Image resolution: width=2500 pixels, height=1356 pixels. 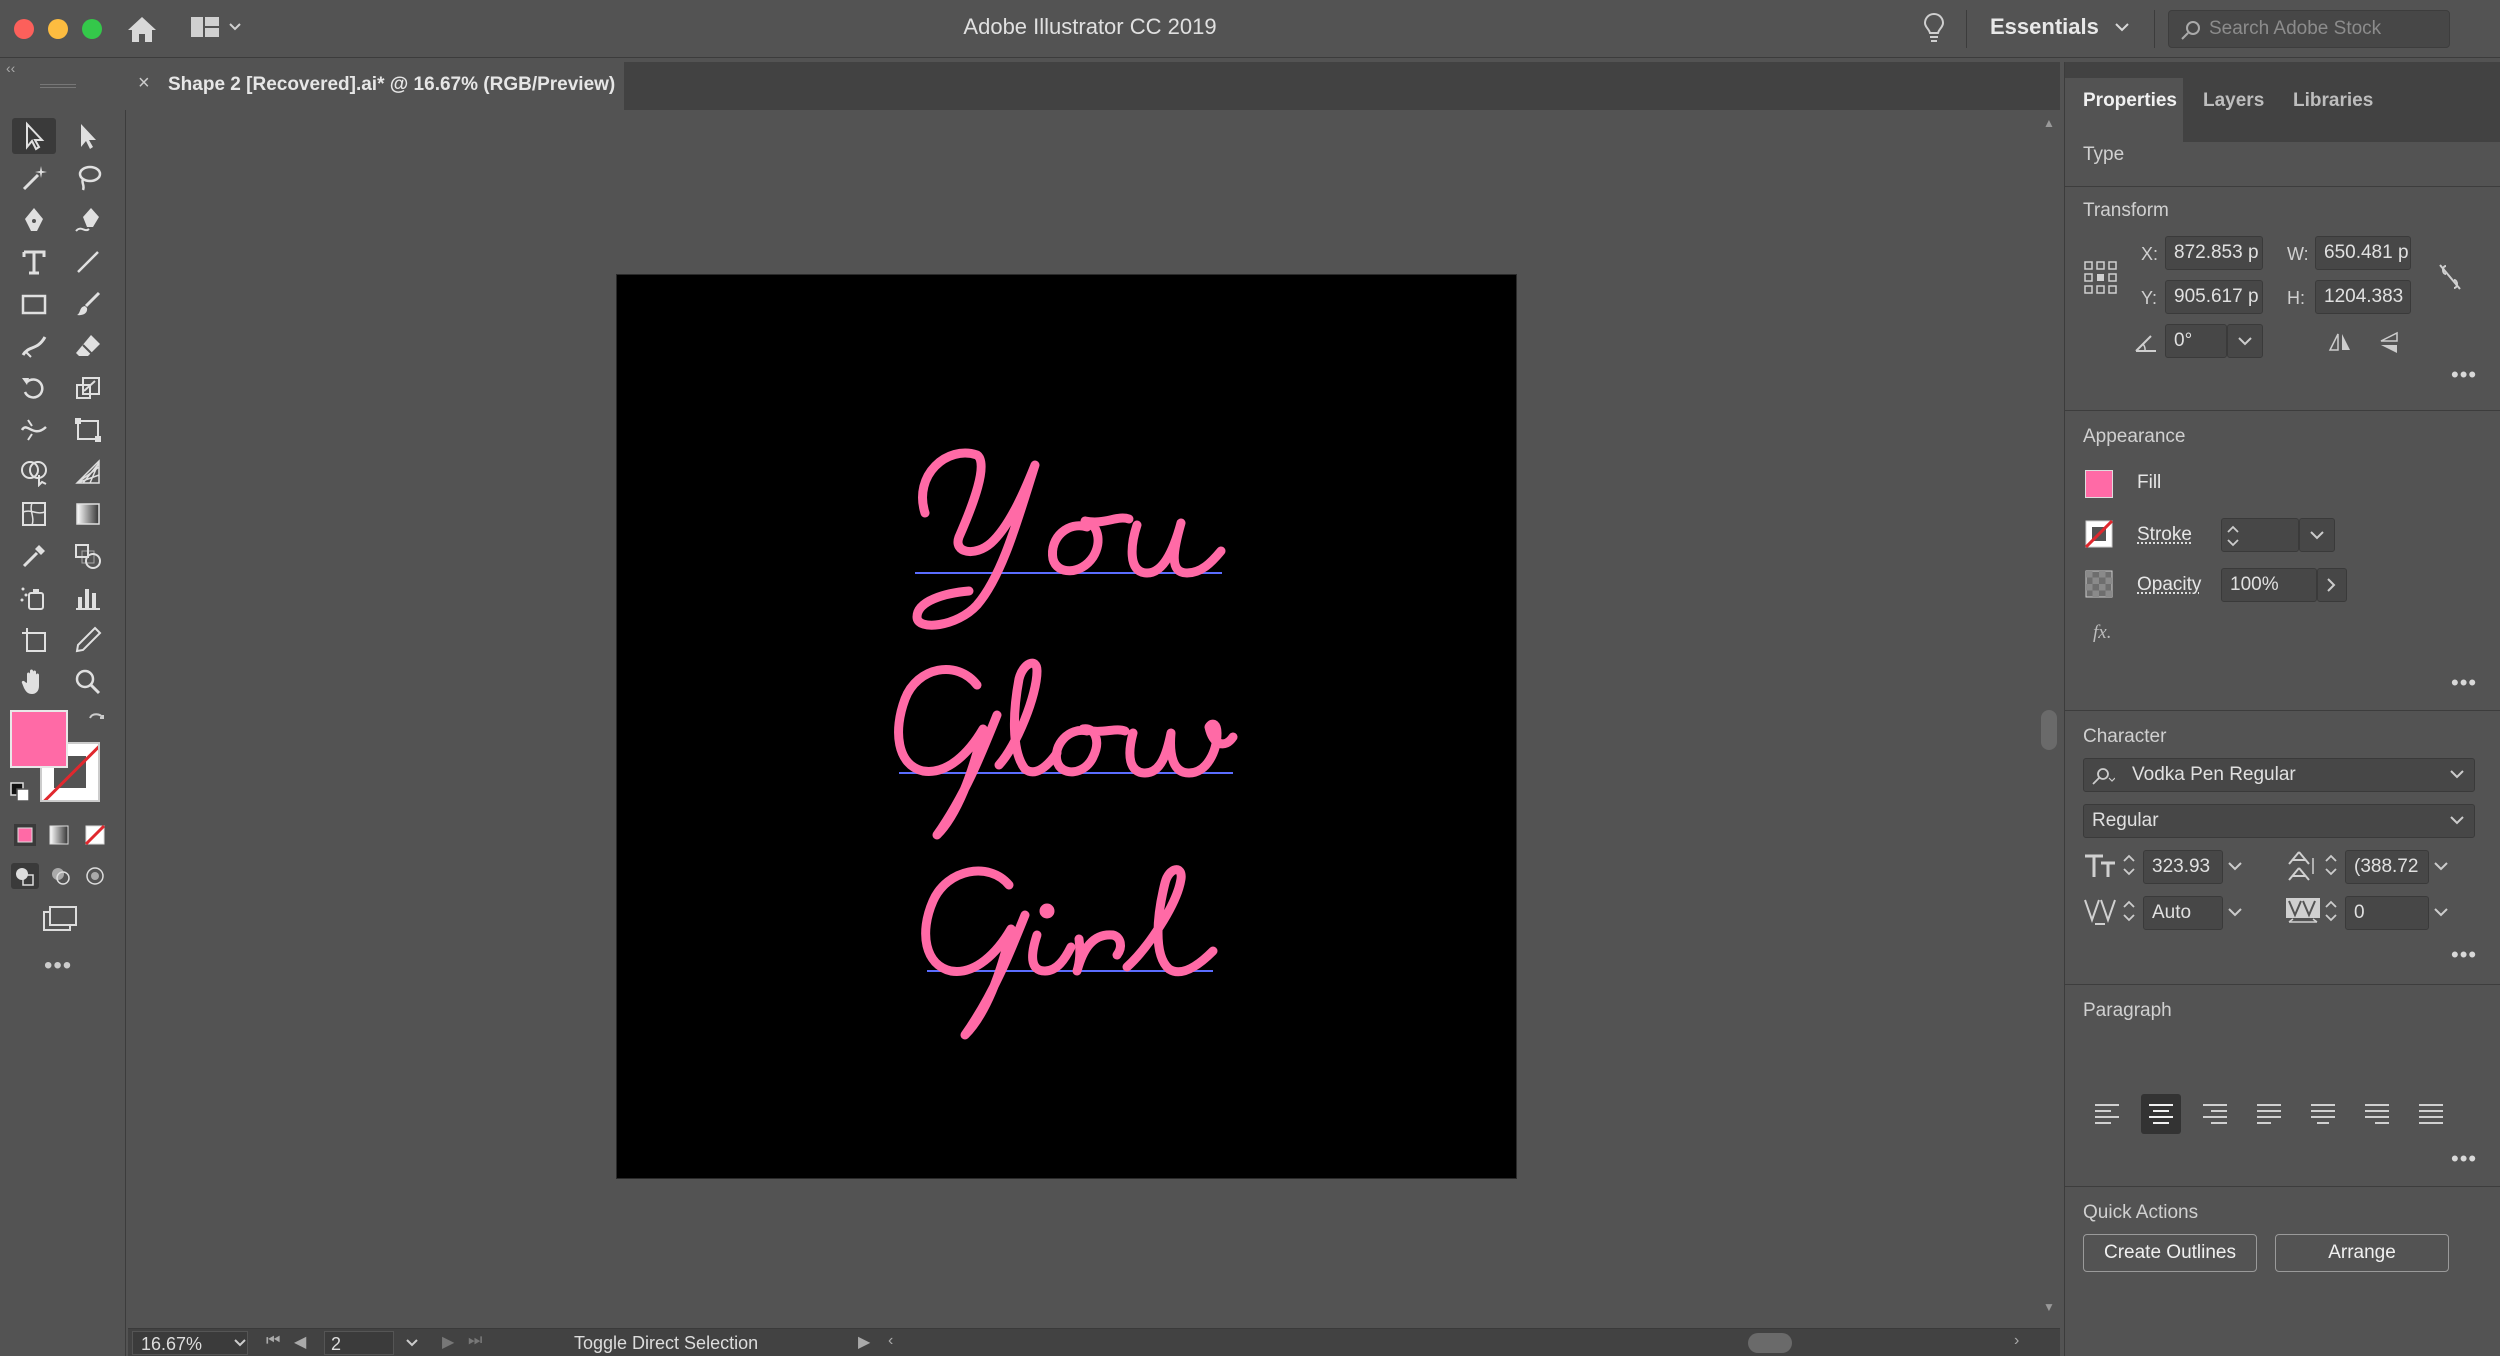 I want to click on zoom-tool-icon, so click(x=88, y=682).